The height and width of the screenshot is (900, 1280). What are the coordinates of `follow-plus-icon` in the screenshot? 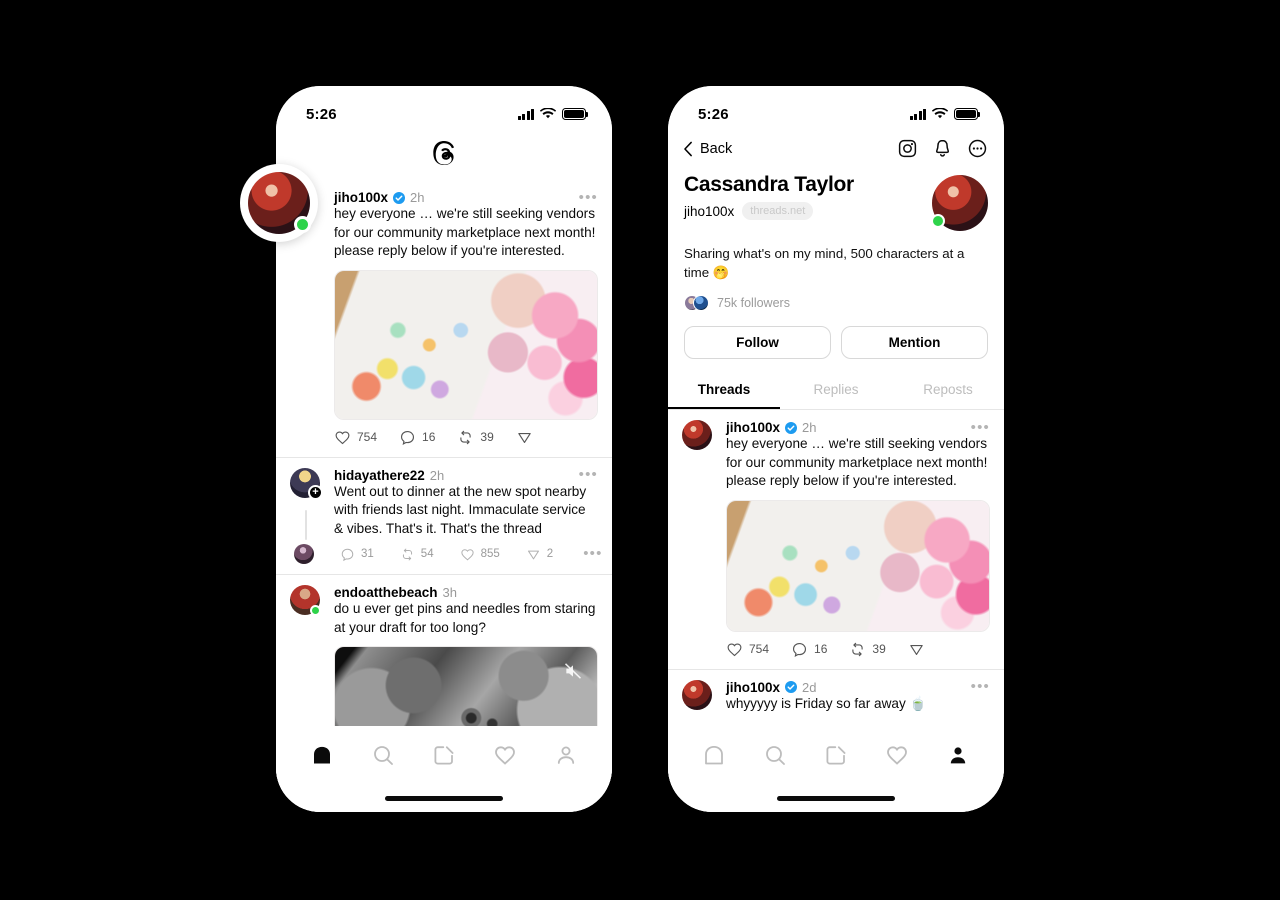 It's located at (315, 492).